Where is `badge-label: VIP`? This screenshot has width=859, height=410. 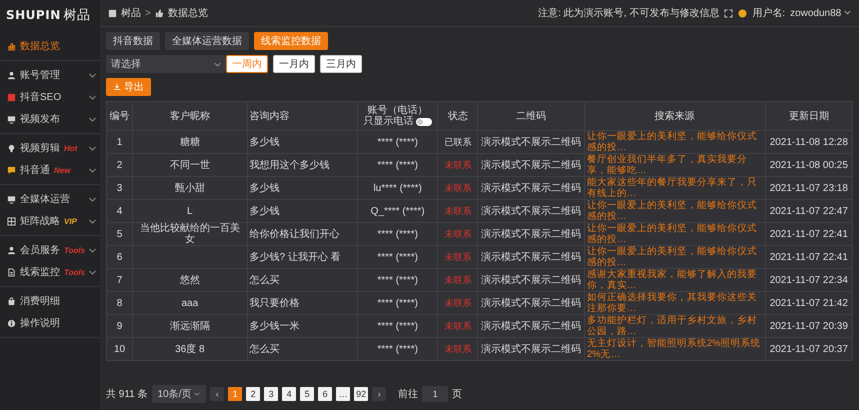 badge-label: VIP is located at coordinates (70, 221).